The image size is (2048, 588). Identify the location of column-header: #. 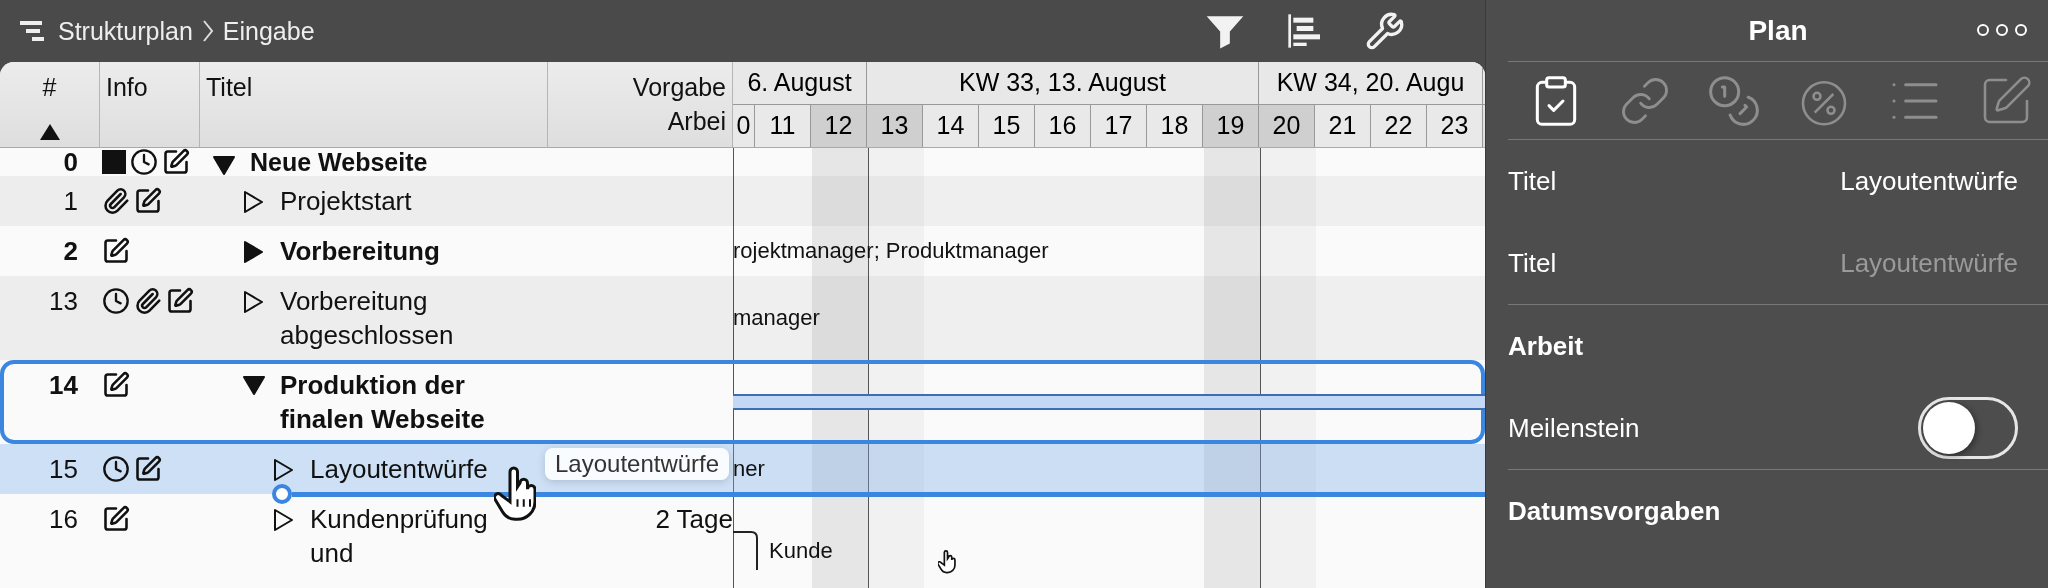
(50, 104).